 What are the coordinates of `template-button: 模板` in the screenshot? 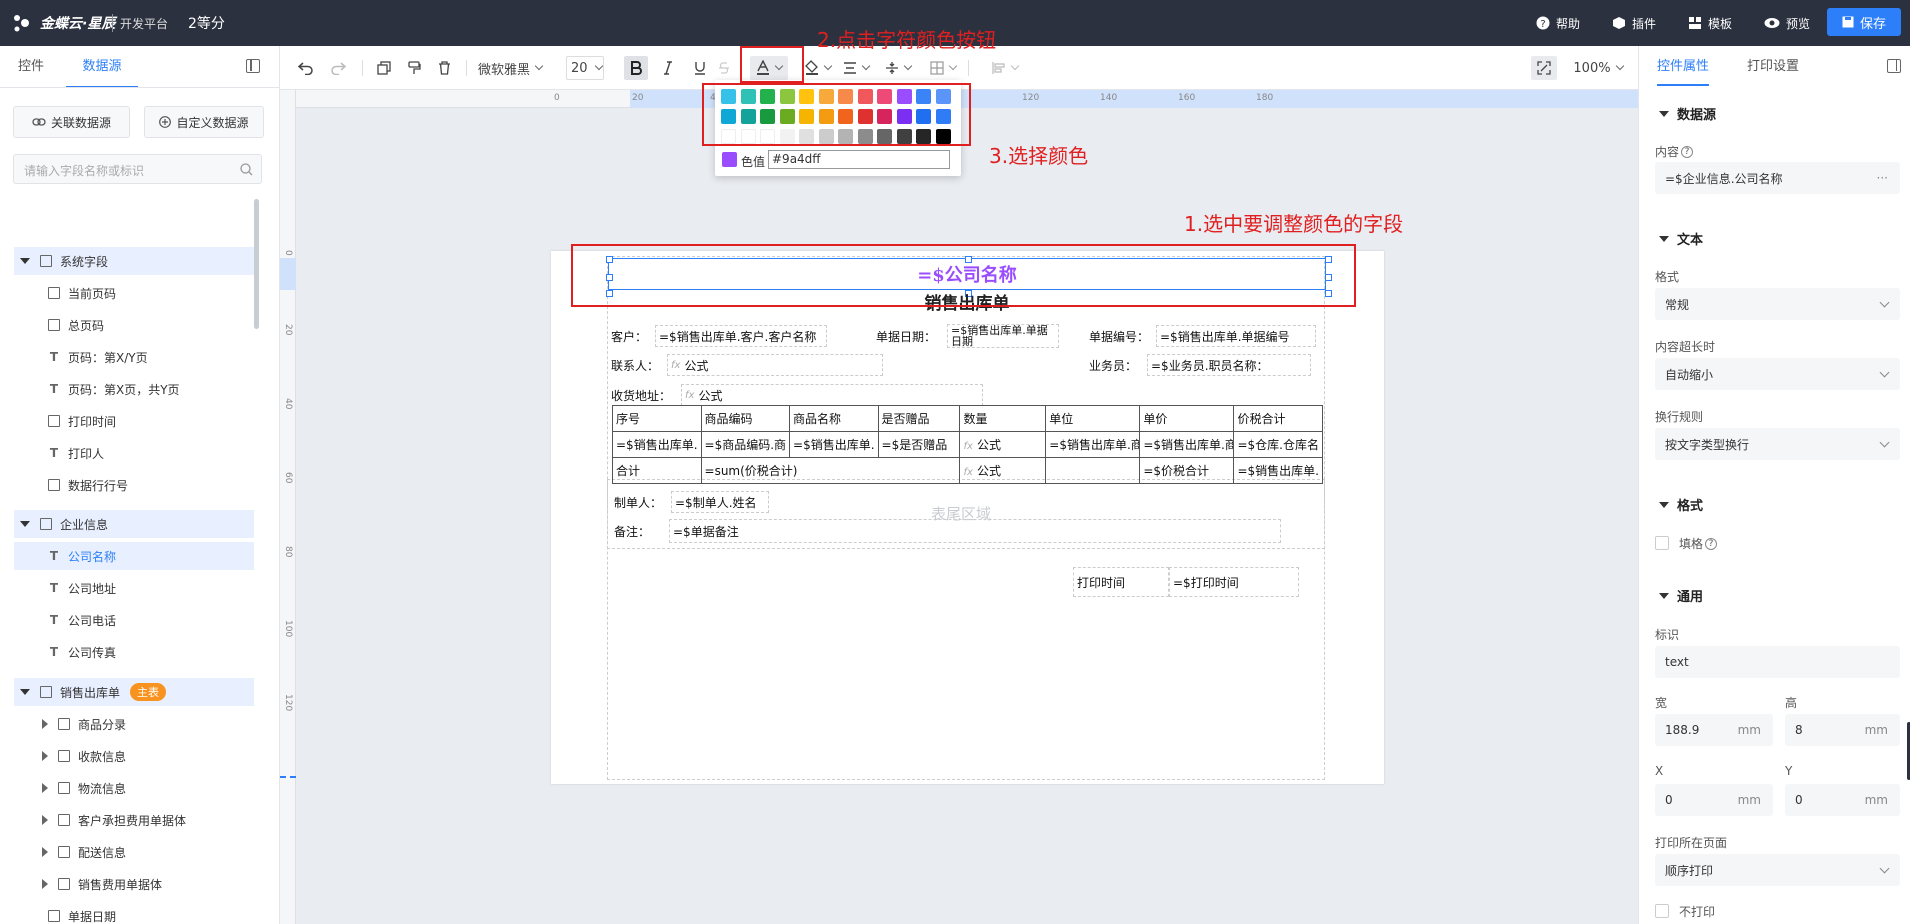 It's located at (1710, 23).